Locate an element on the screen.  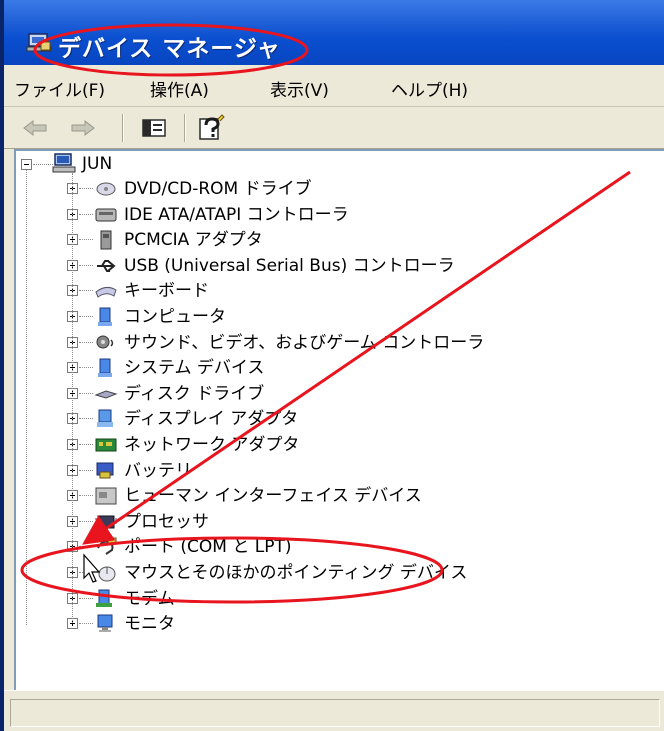
system-device-icon is located at coordinates (105, 368).